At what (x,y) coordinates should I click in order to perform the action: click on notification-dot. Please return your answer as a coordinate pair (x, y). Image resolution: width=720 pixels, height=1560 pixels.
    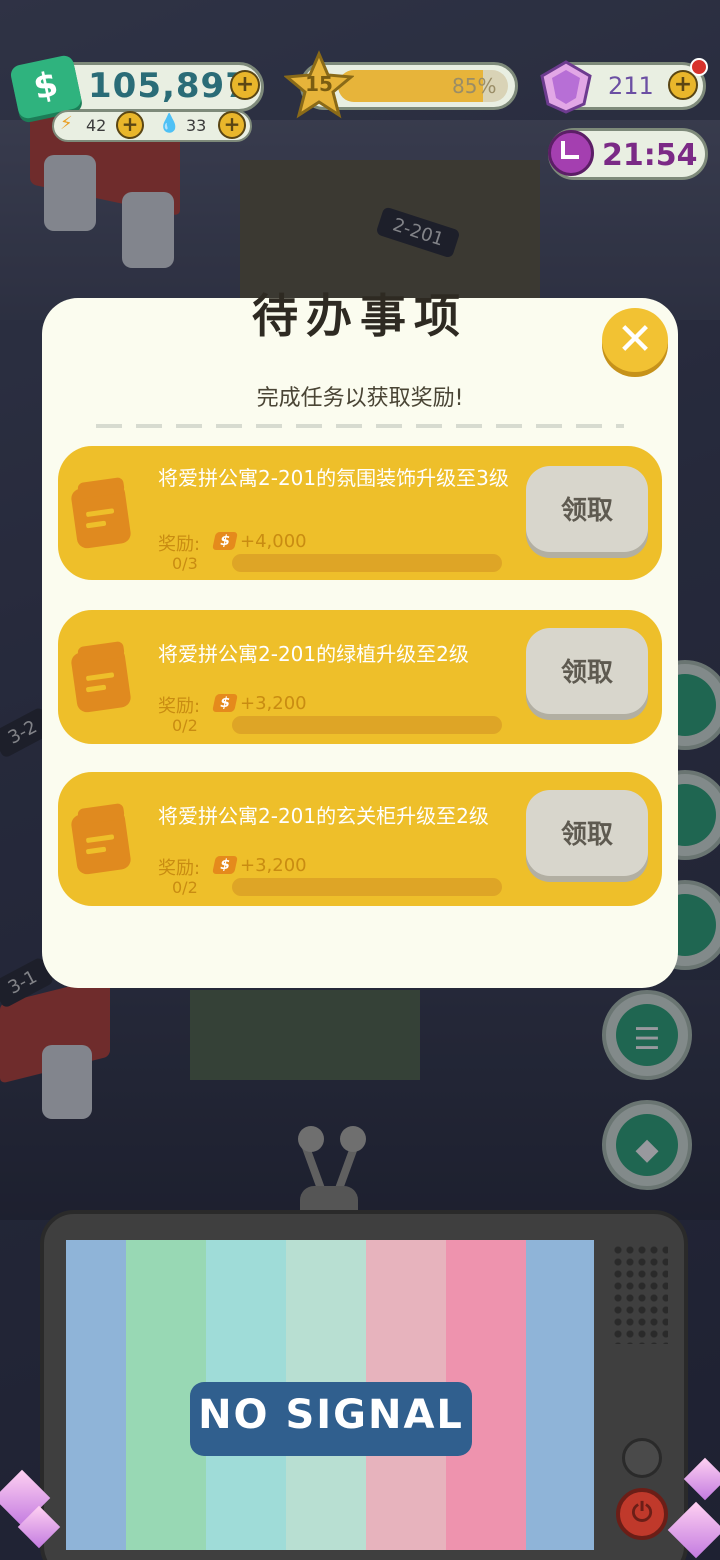
    Looking at the image, I should click on (699, 67).